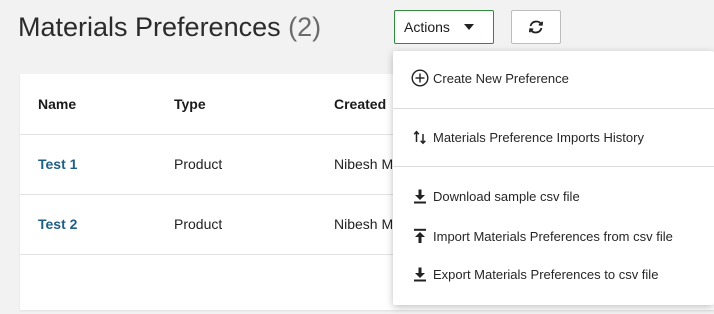 This screenshot has height=314, width=714. Describe the element at coordinates (501, 78) in the screenshot. I see `menu-item-label: Create New Preference` at that location.